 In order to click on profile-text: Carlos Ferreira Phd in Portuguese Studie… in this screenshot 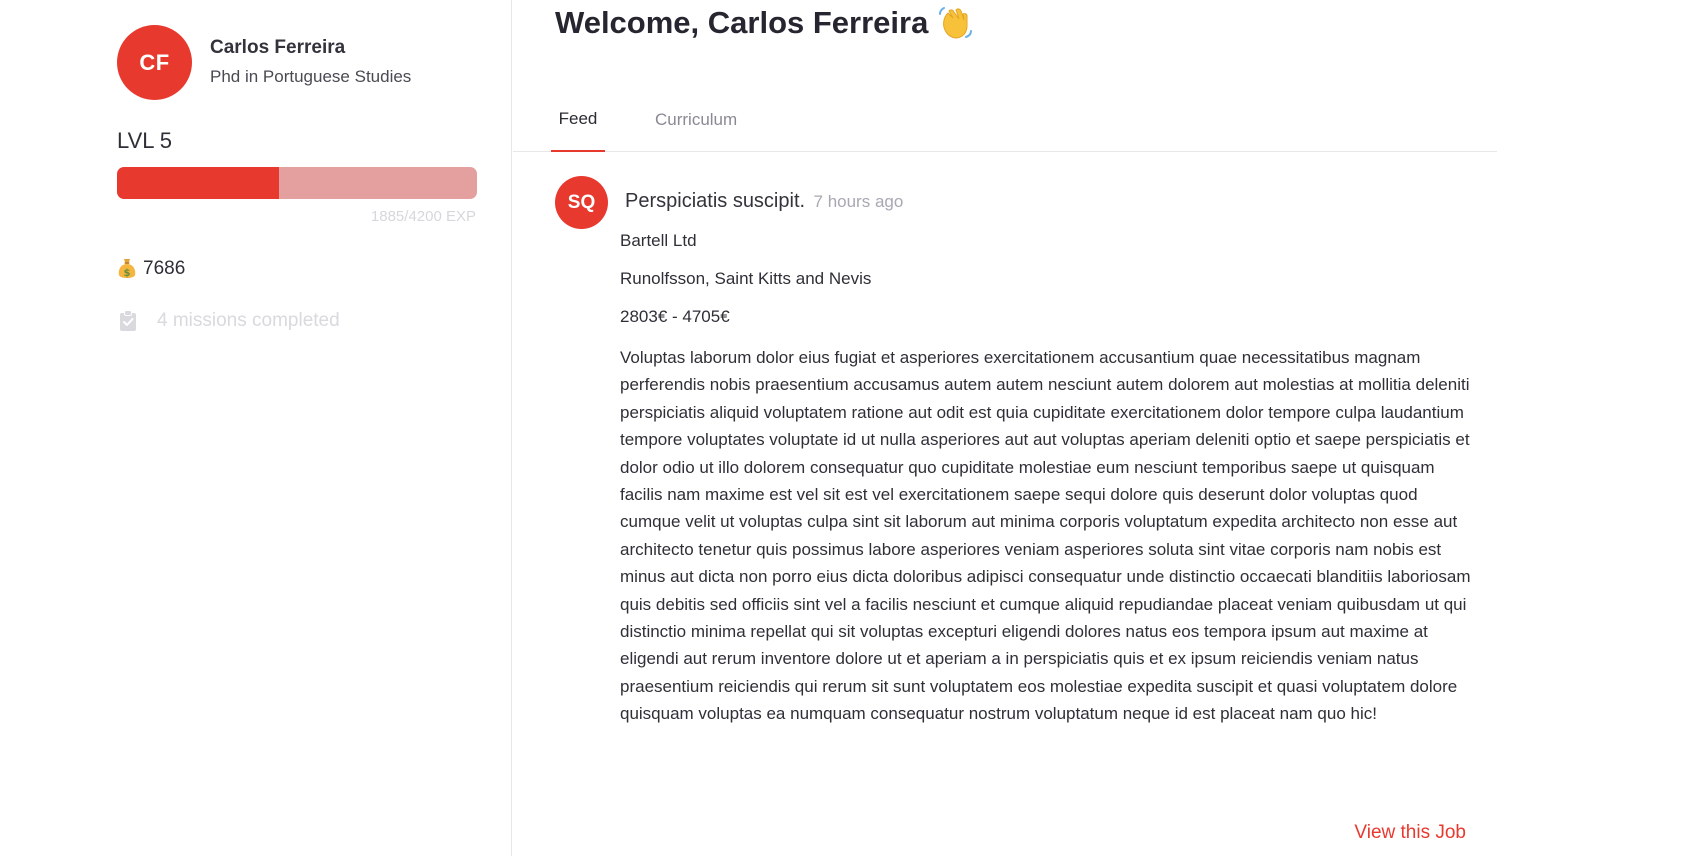, I will do `click(310, 62)`.